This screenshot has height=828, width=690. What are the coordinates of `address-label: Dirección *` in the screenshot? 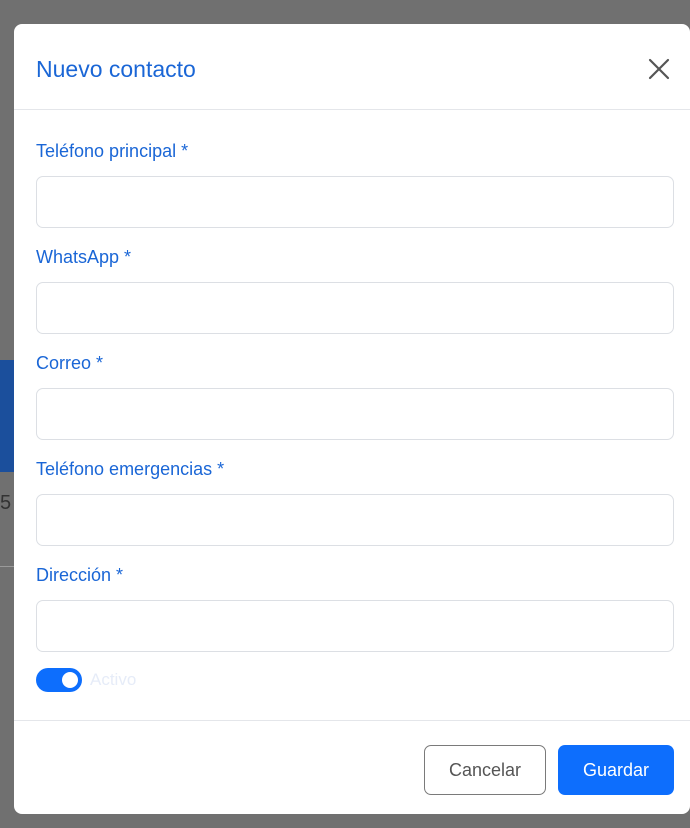 It's located at (80, 575).